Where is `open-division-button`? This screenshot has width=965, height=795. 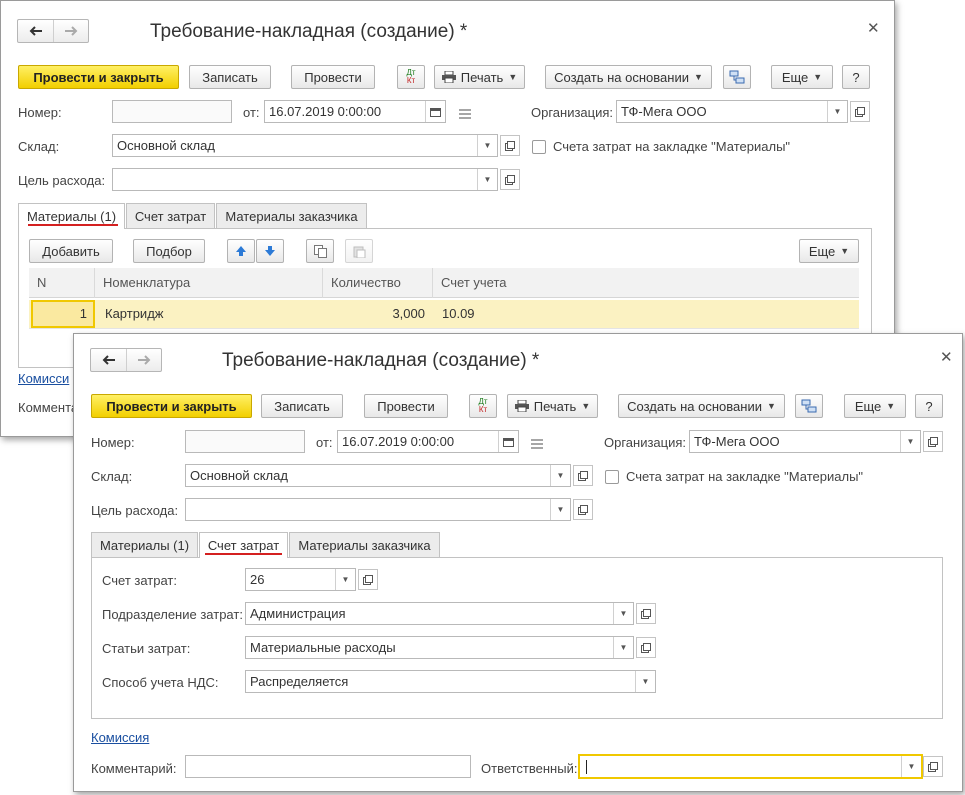
open-division-button is located at coordinates (646, 613).